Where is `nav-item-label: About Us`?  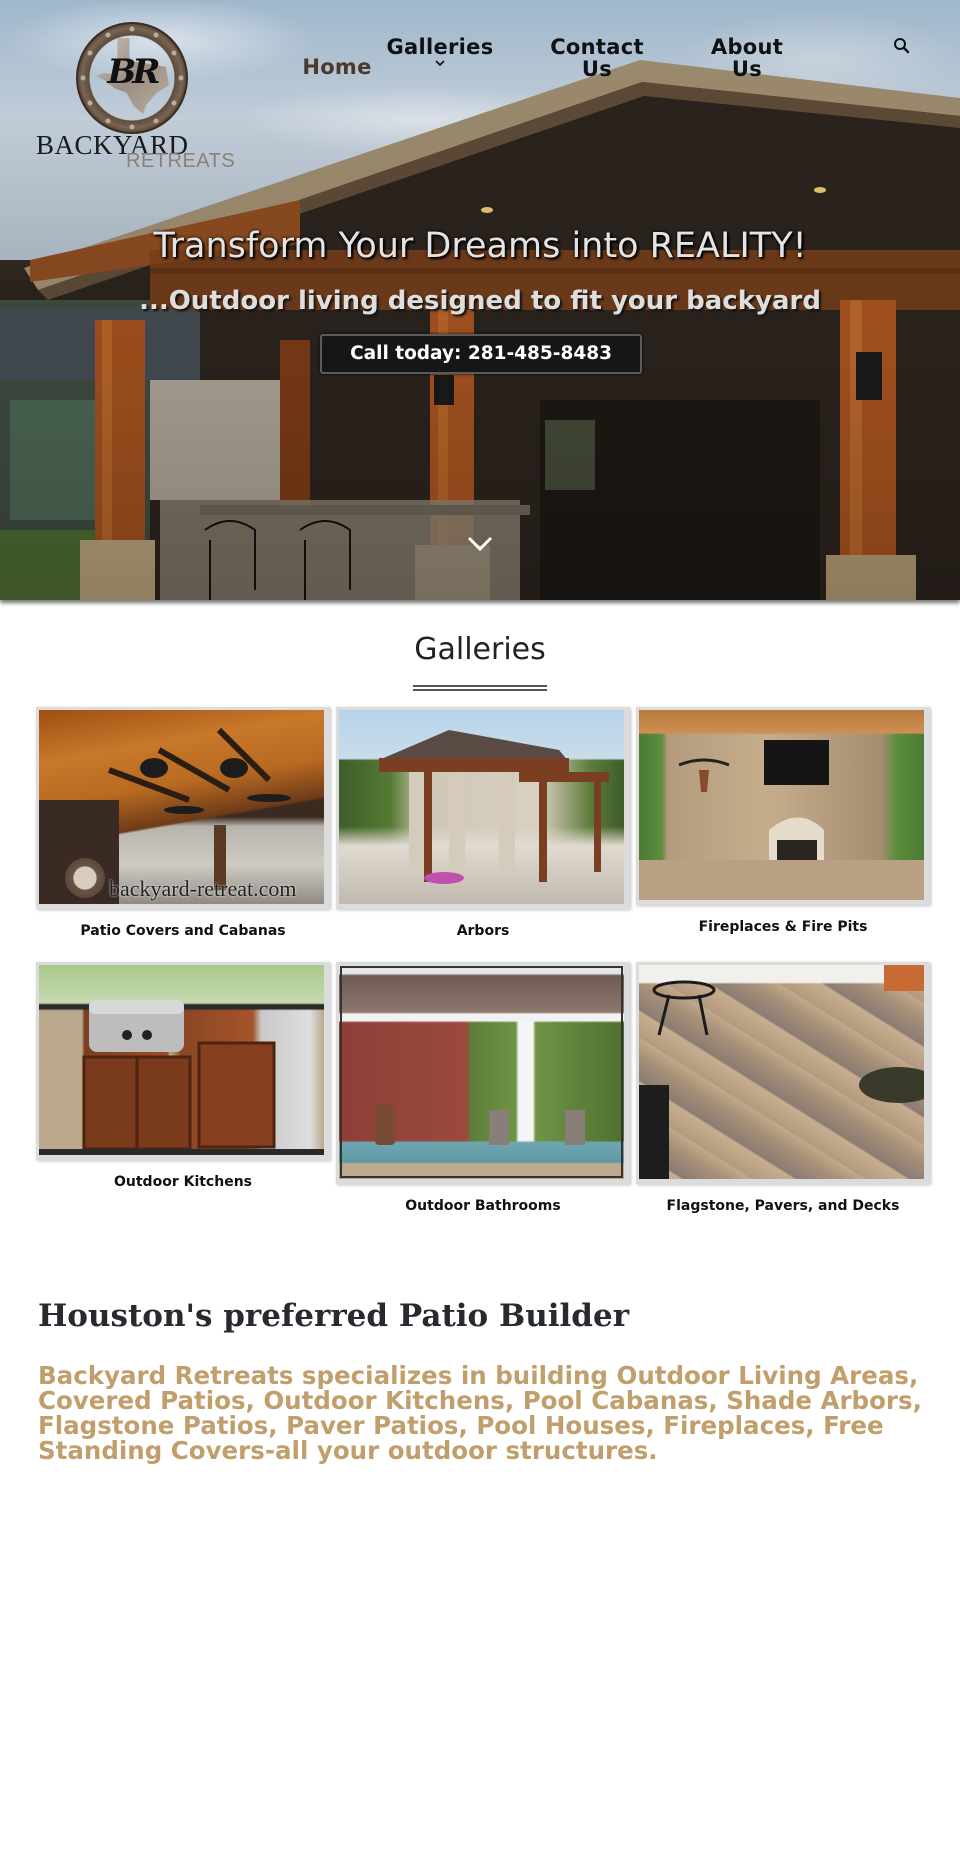 nav-item-label: About Us is located at coordinates (747, 58).